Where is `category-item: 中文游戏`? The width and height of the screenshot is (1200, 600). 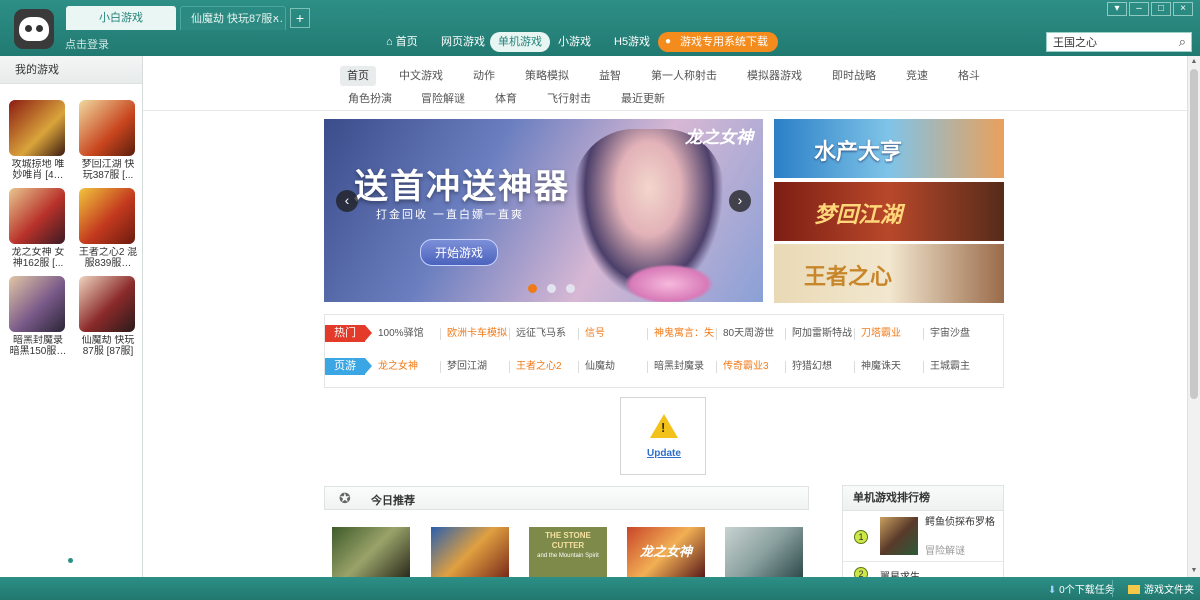 category-item: 中文游戏 is located at coordinates (421, 76).